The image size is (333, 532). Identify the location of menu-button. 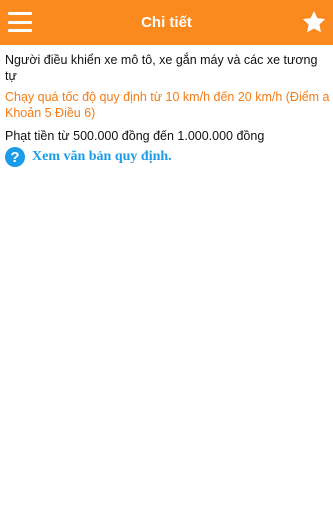
(20, 22).